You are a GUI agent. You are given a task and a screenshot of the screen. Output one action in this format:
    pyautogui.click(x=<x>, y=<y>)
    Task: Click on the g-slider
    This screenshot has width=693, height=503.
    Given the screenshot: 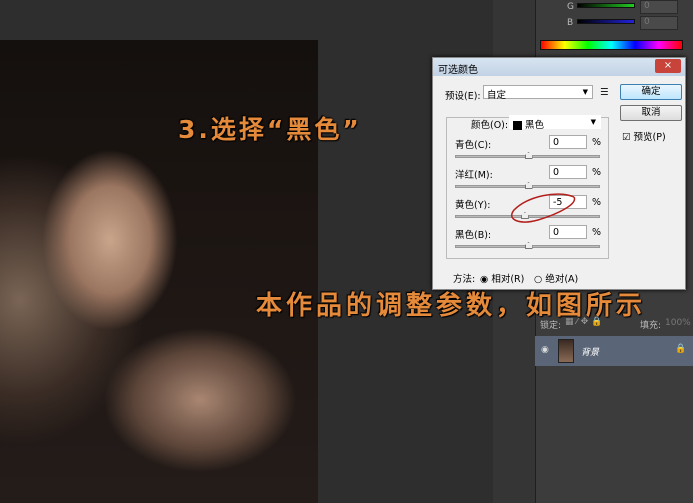 What is the action you would take?
    pyautogui.click(x=606, y=5)
    